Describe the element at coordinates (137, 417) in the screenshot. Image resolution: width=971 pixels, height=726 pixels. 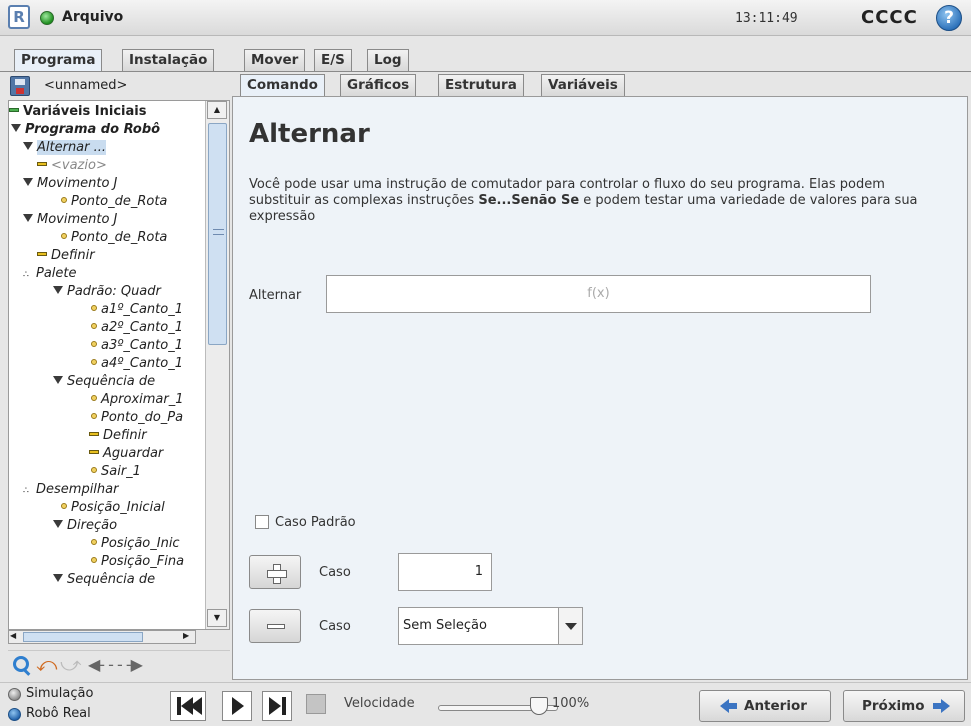
I see `tree-item: Ponto_do_Pa` at that location.